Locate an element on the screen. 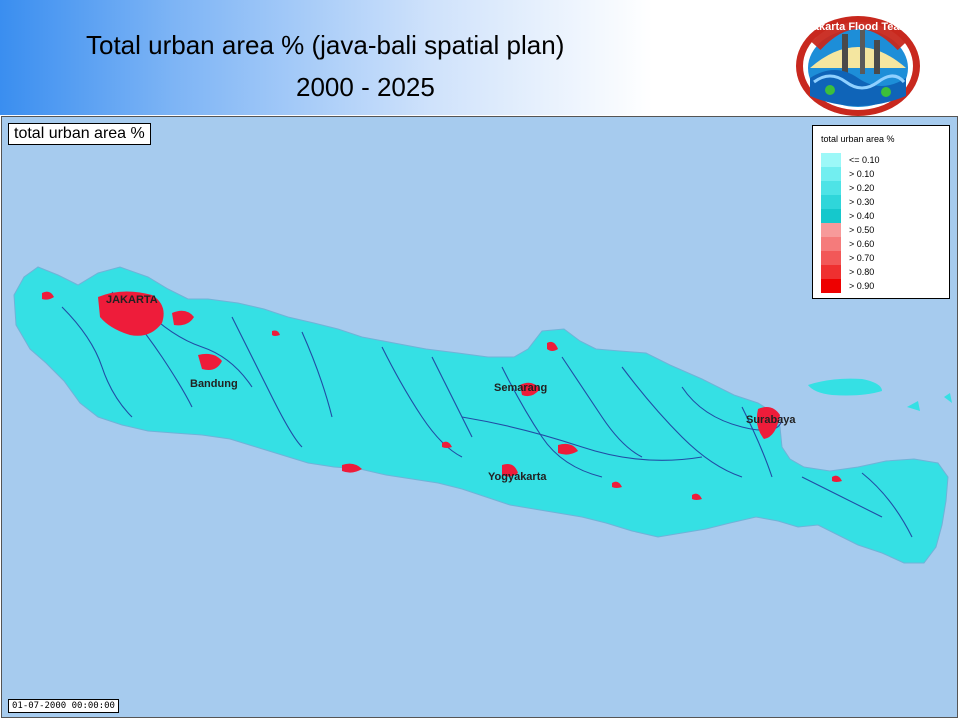  legend-item: > 0.80 is located at coordinates (881, 272).